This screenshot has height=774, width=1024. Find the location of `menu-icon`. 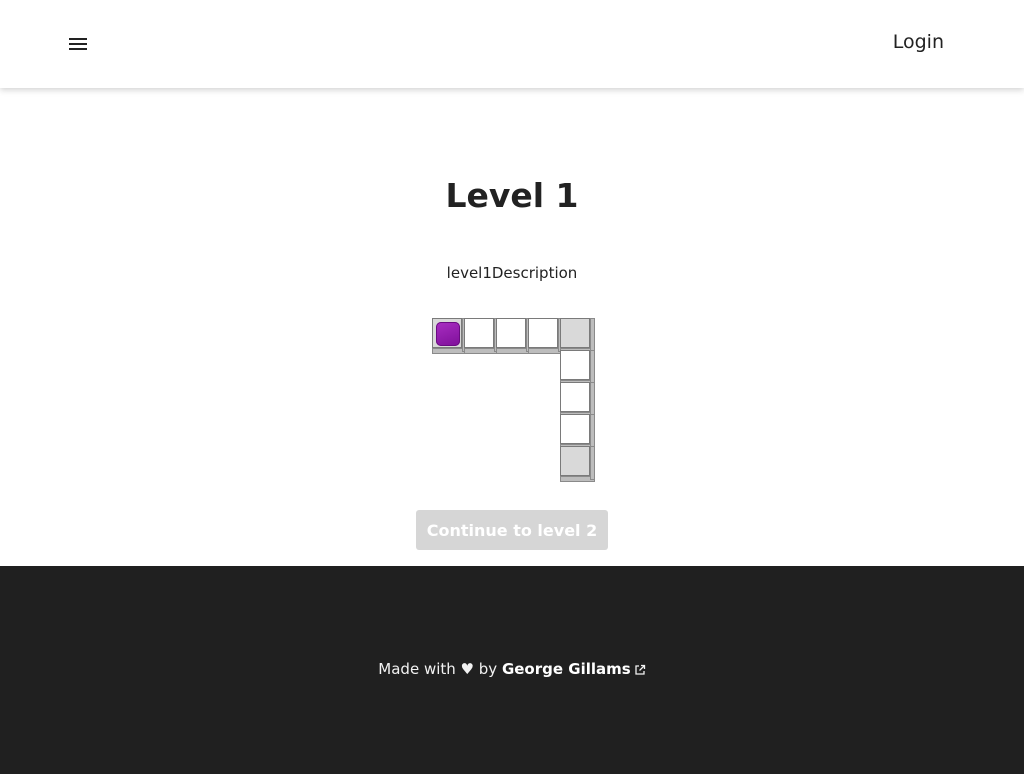

menu-icon is located at coordinates (78, 44).